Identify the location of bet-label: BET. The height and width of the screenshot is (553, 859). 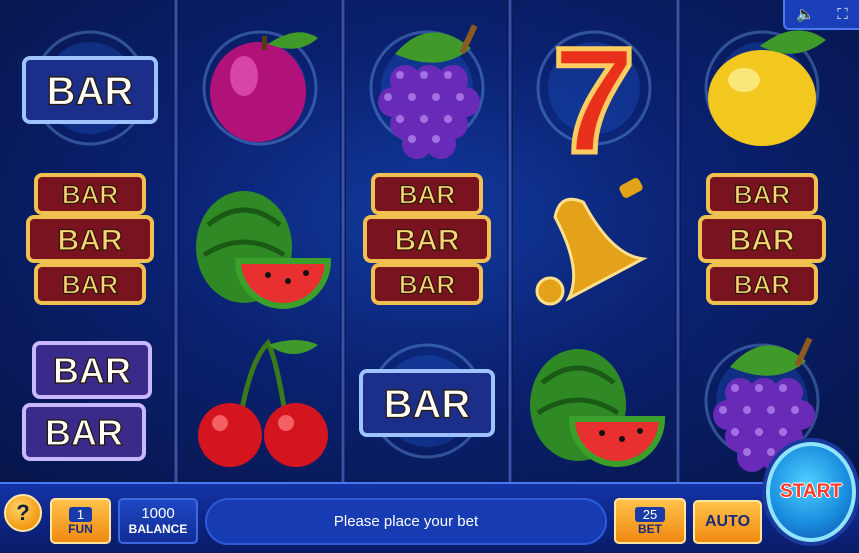
(650, 528).